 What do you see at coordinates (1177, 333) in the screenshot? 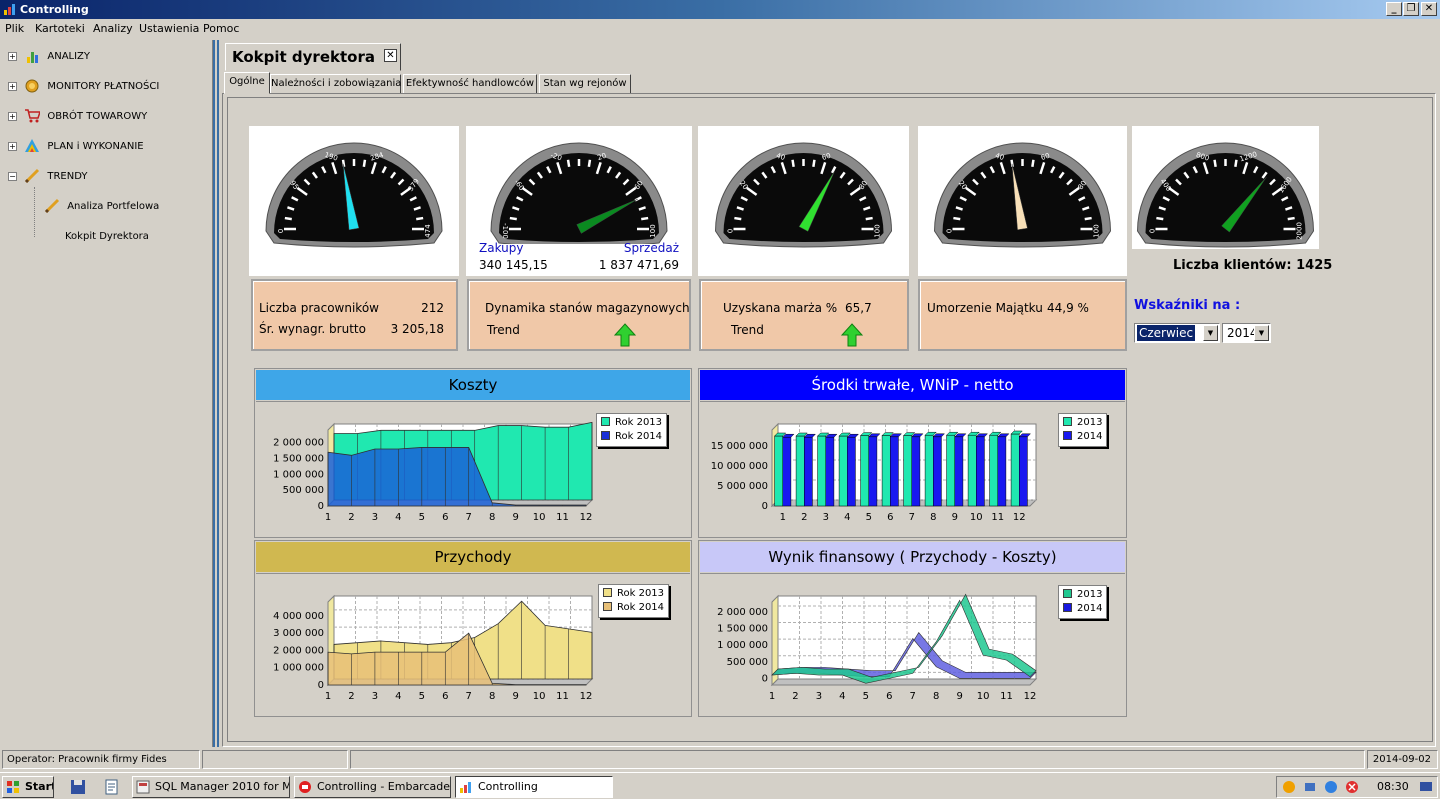
I see `month-select: Czerwiec ▼` at bounding box center [1177, 333].